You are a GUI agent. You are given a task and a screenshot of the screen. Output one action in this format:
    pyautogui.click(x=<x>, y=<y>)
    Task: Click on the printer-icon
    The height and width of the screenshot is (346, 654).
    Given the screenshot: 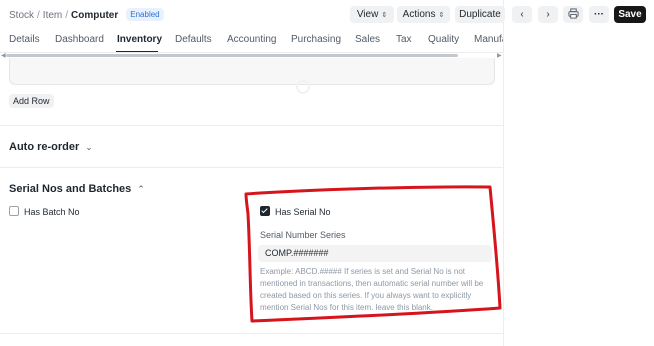 What is the action you would take?
    pyautogui.click(x=573, y=13)
    